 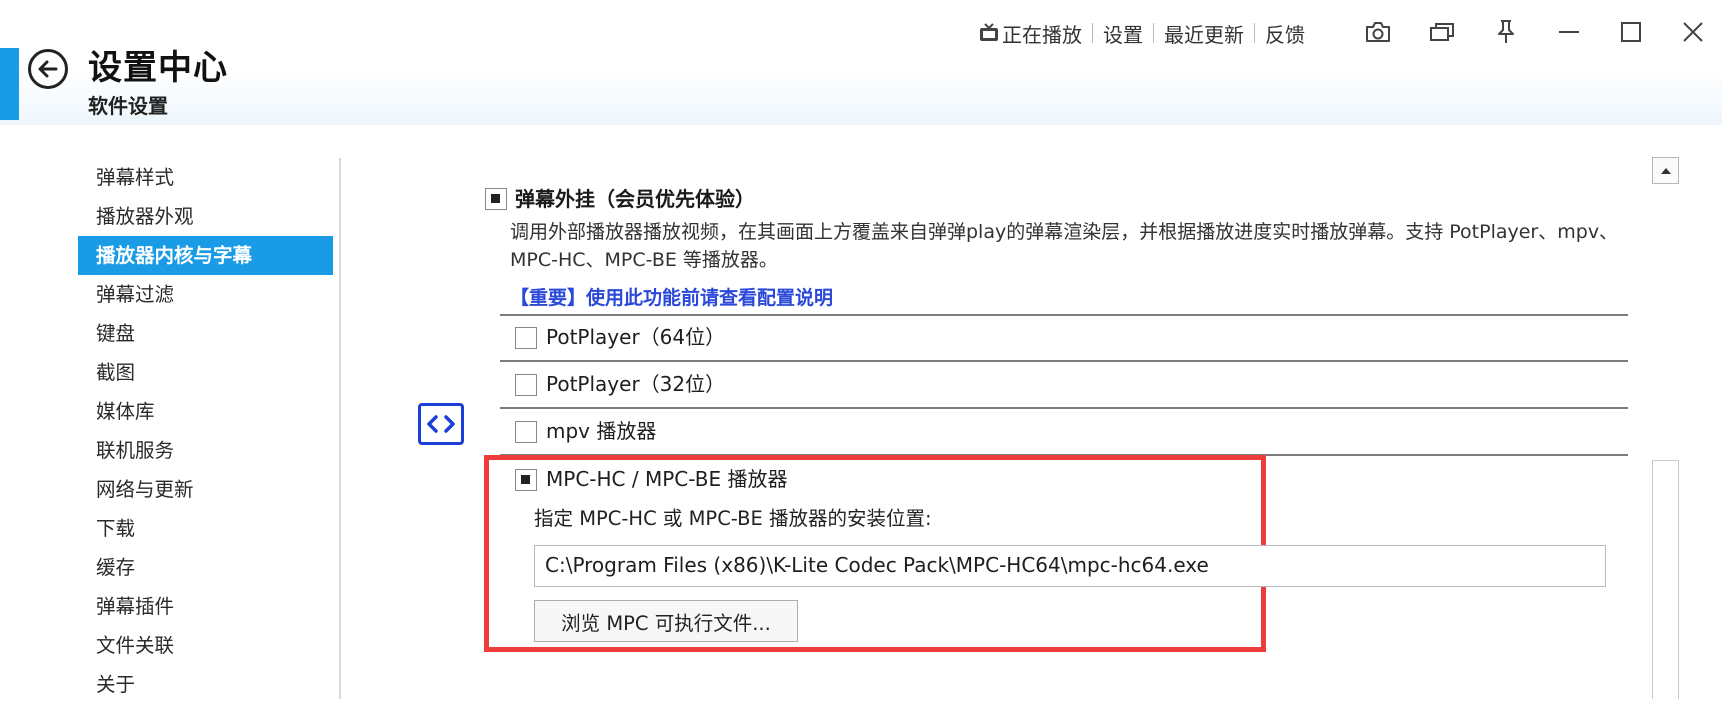 What do you see at coordinates (205, 606) in the screenshot?
I see `sidebar-item-danmaku-plugins: 弹幕插件` at bounding box center [205, 606].